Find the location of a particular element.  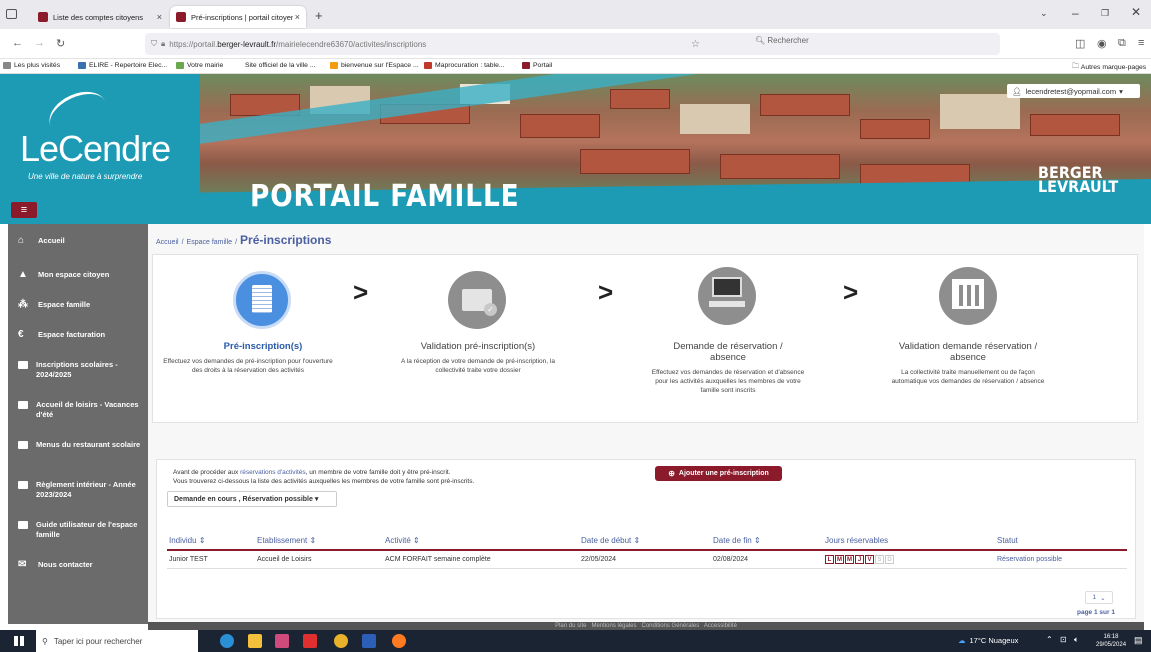

bookmark-item: Votre mairie is located at coordinates (199, 65).